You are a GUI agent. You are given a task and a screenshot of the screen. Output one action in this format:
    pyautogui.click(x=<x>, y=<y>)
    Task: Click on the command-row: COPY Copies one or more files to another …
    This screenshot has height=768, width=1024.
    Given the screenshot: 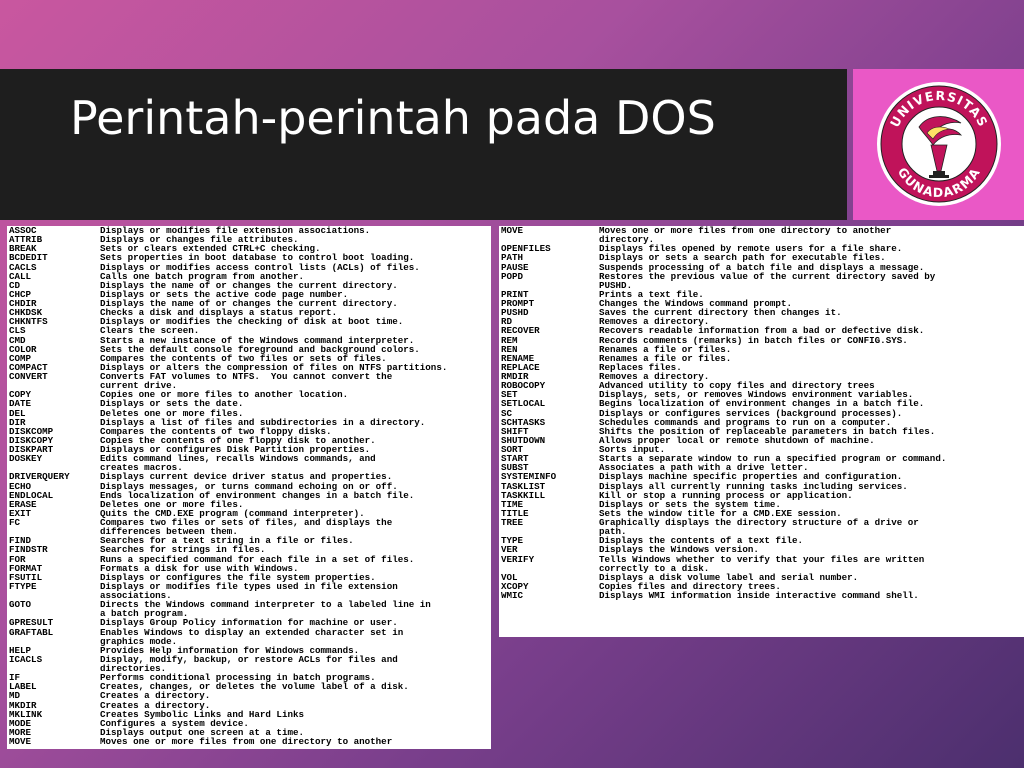 What is the action you would take?
    pyautogui.click(x=249, y=394)
    